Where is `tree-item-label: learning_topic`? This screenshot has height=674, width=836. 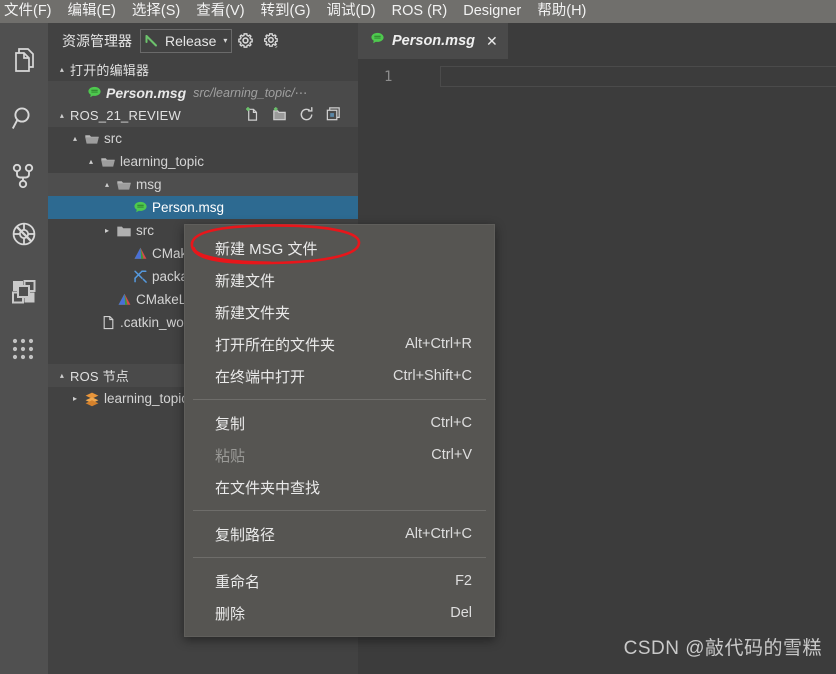
tree-item-label: learning_topic is located at coordinates (162, 161).